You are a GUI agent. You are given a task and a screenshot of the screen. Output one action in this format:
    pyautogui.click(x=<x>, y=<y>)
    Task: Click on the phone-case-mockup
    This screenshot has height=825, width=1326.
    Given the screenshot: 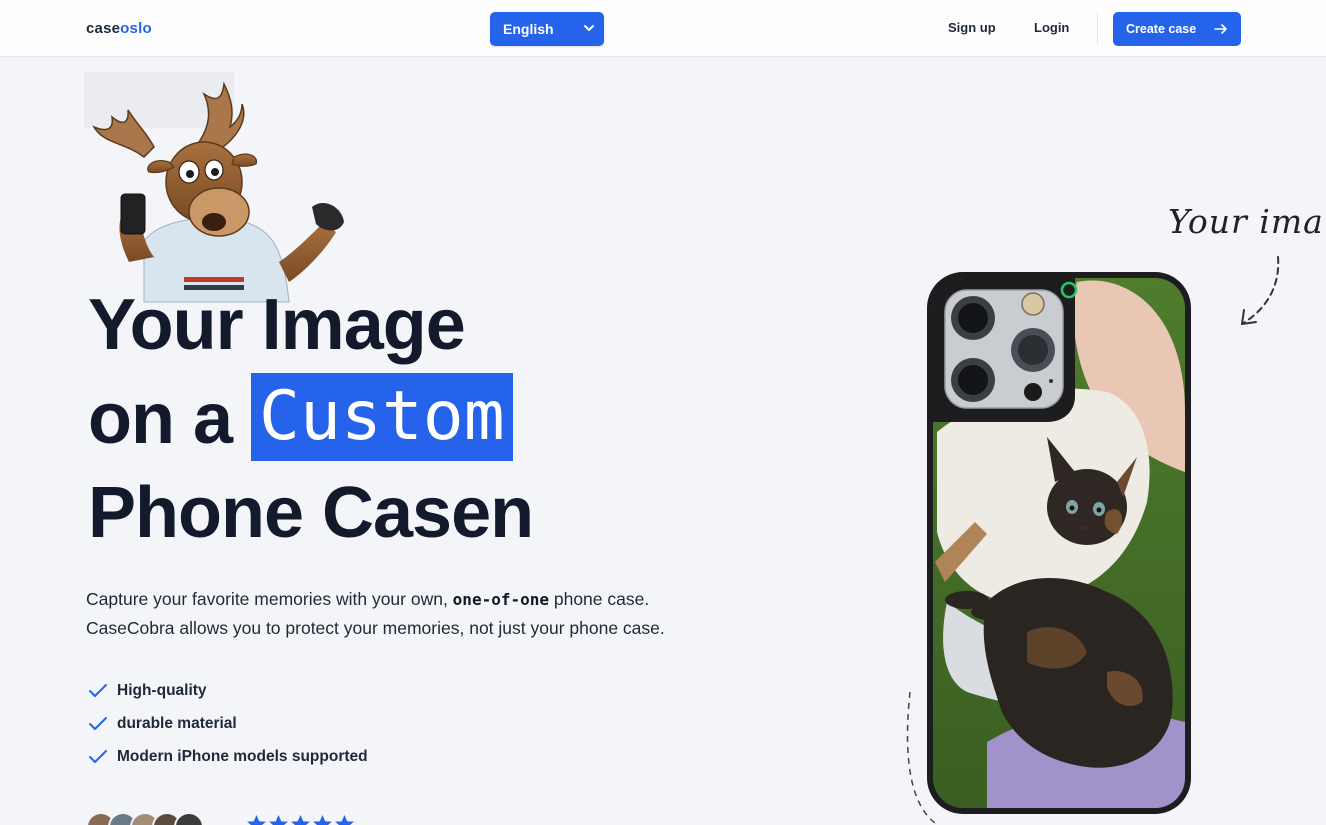 What is the action you would take?
    pyautogui.click(x=1059, y=543)
    